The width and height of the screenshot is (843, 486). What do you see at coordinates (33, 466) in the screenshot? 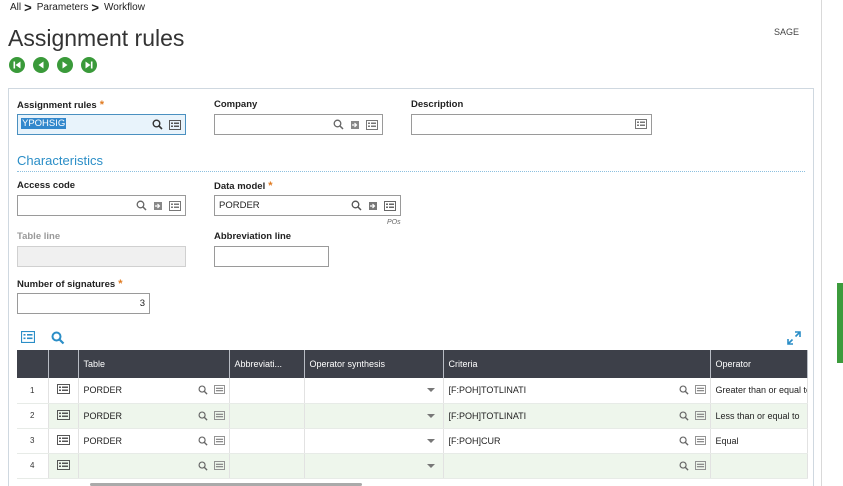
I see `row-number: 4` at bounding box center [33, 466].